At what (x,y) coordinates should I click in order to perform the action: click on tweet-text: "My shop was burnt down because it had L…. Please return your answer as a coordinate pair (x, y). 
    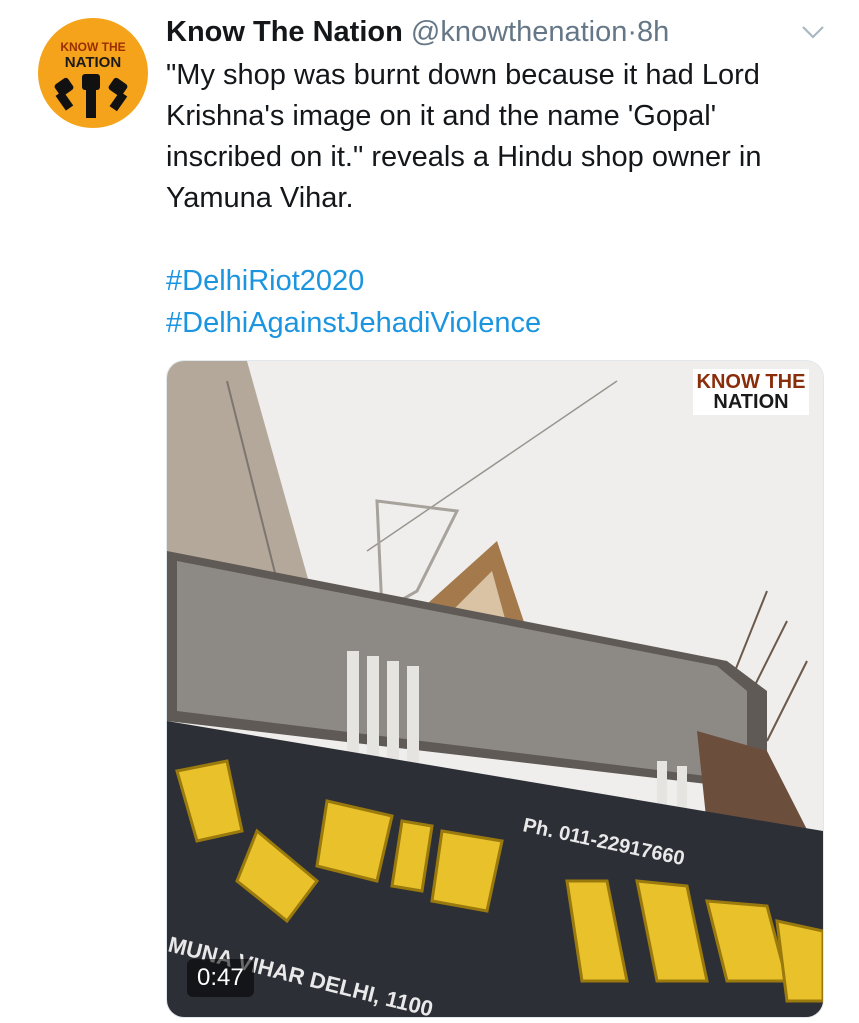
    Looking at the image, I should click on (464, 136).